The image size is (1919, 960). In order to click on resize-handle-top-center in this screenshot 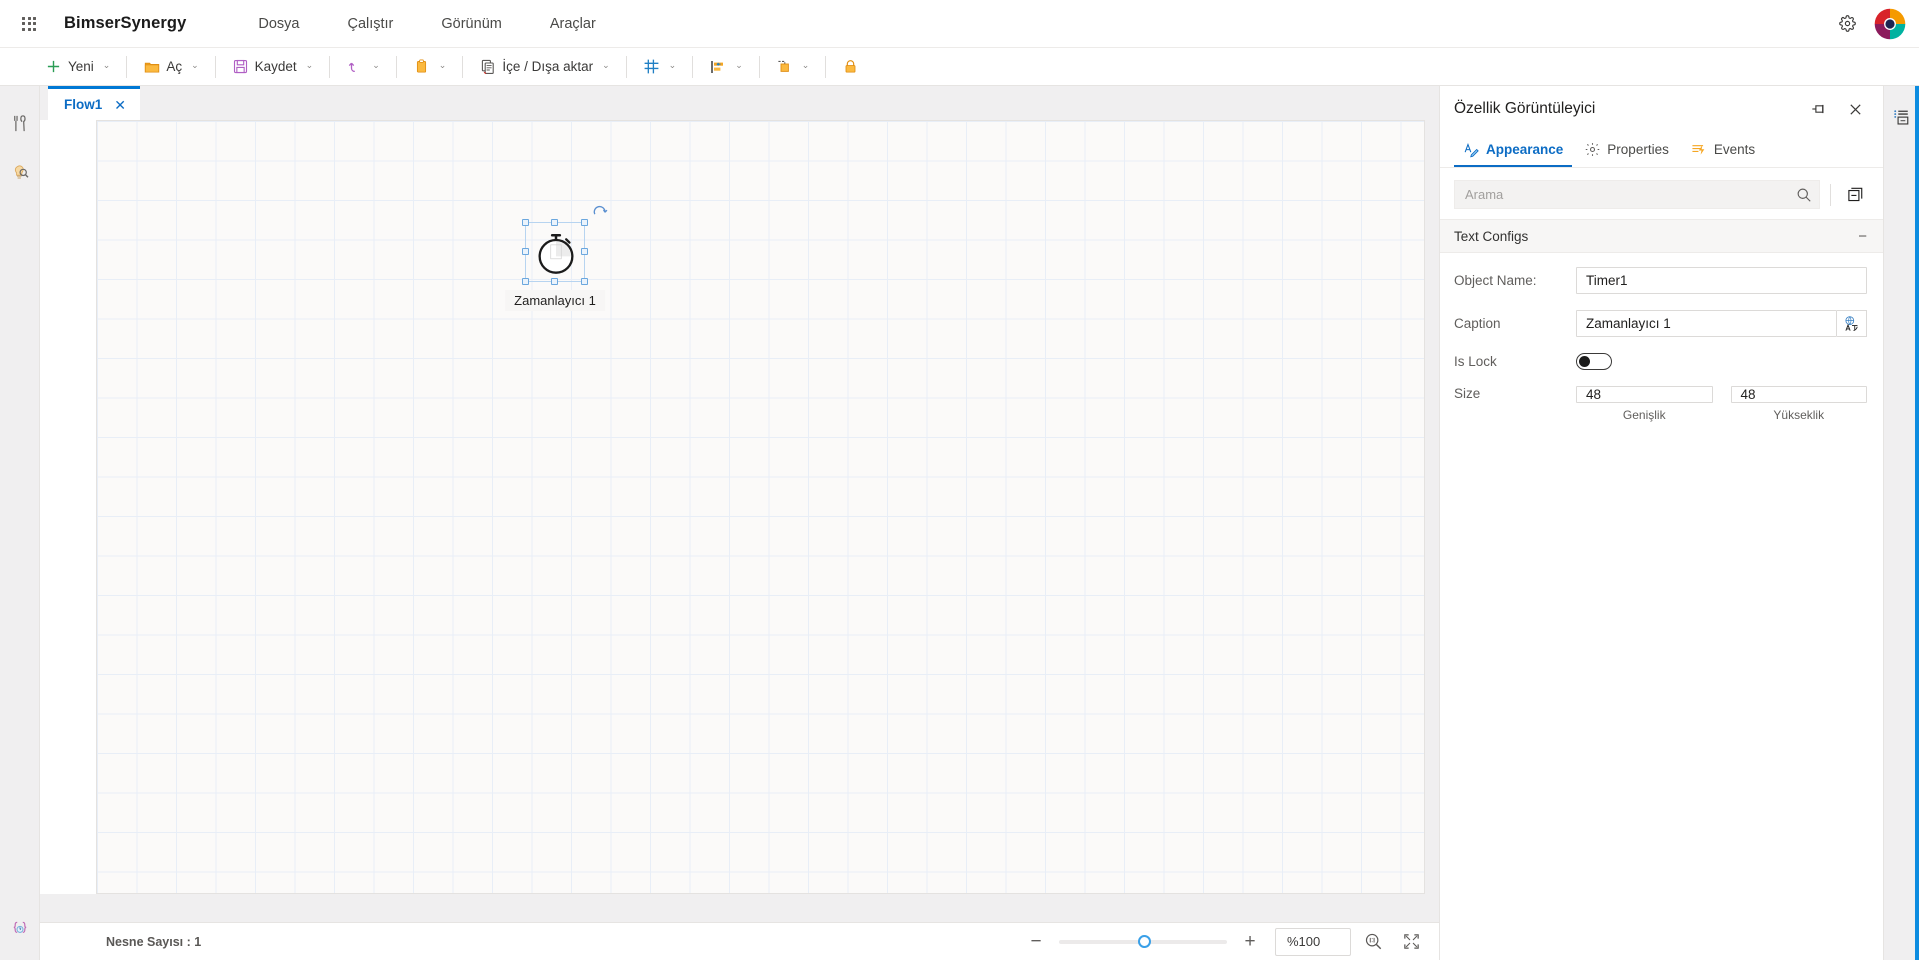, I will do `click(554, 222)`.